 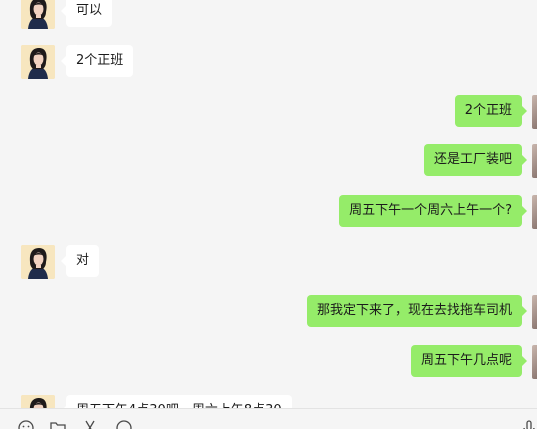 What do you see at coordinates (268, 418) in the screenshot?
I see `input-toolbar` at bounding box center [268, 418].